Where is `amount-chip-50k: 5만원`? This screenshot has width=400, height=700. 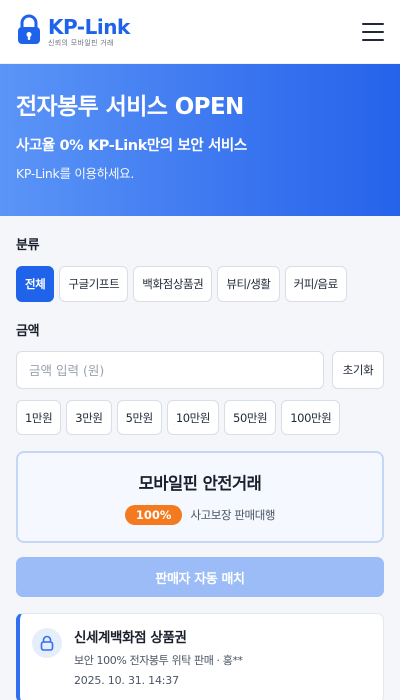
amount-chip-50k: 5만원 is located at coordinates (139, 417).